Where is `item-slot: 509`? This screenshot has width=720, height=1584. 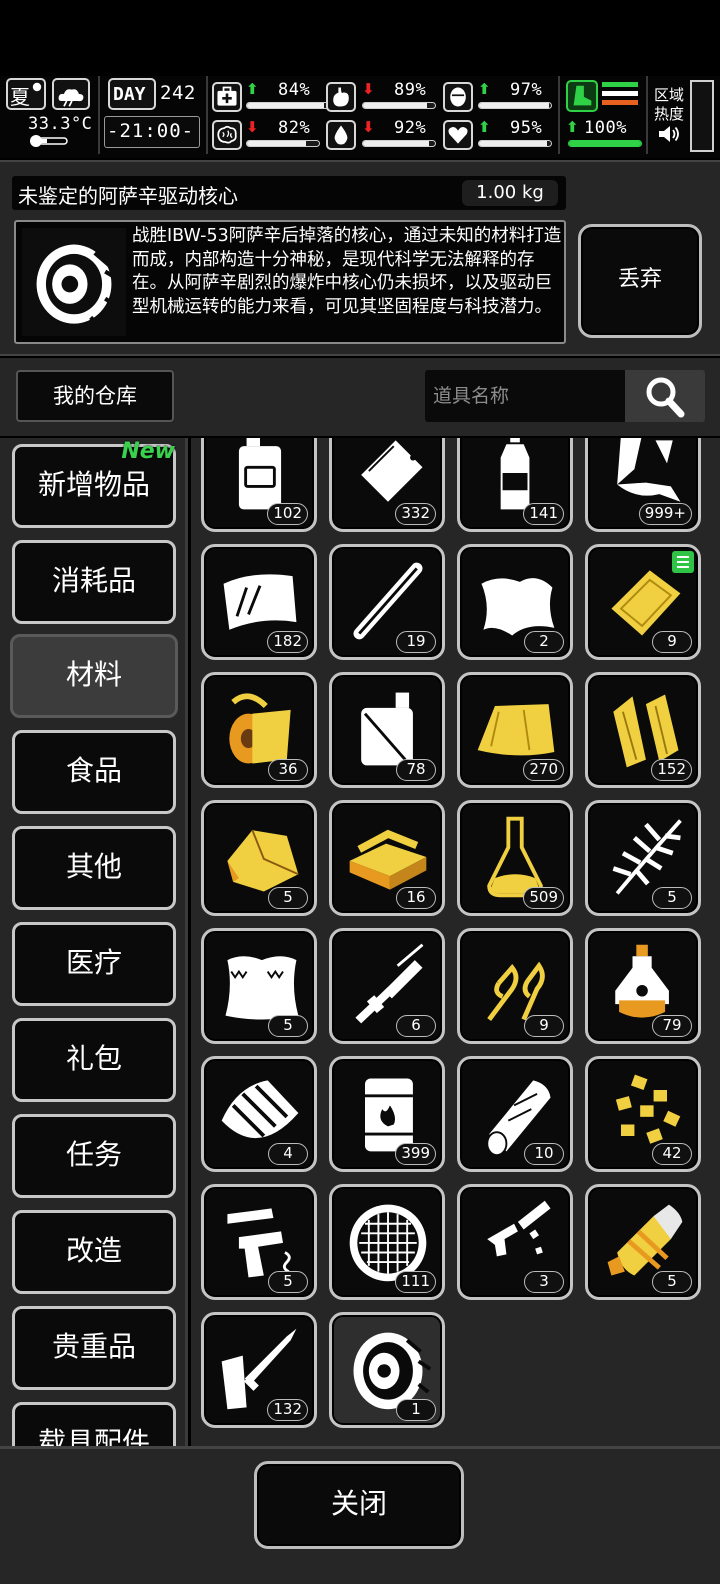
item-slot: 509 is located at coordinates (515, 858).